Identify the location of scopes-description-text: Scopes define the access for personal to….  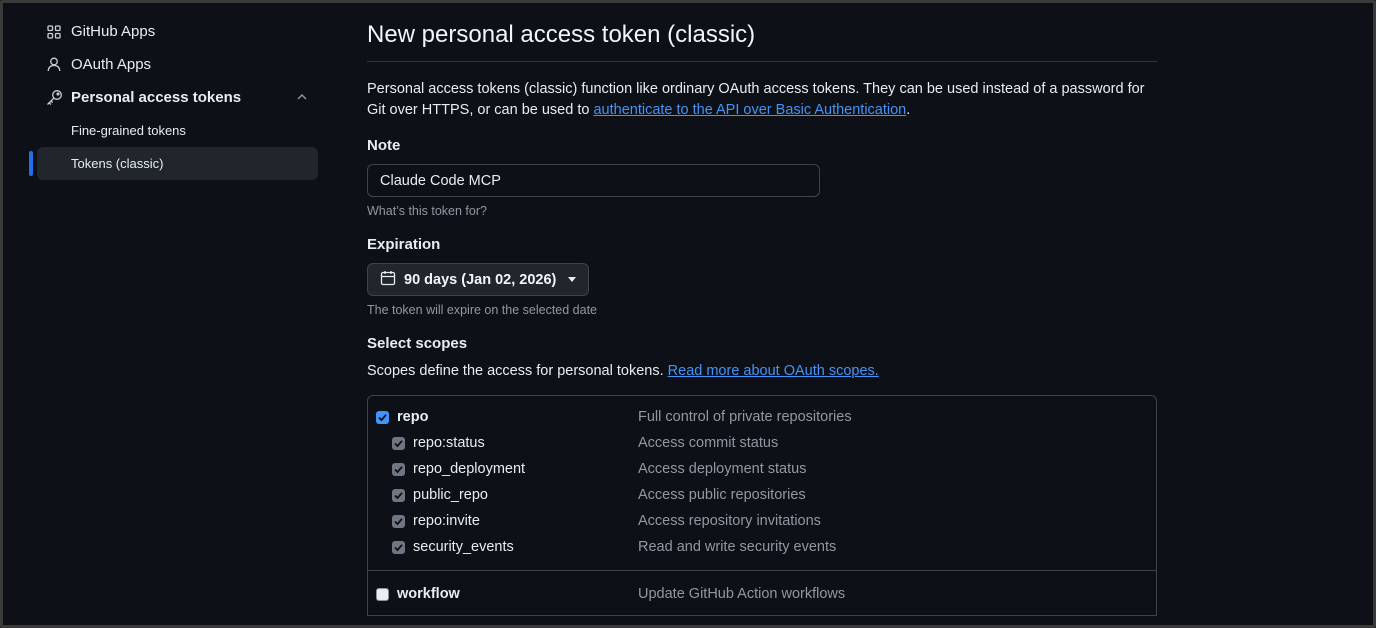
(517, 371).